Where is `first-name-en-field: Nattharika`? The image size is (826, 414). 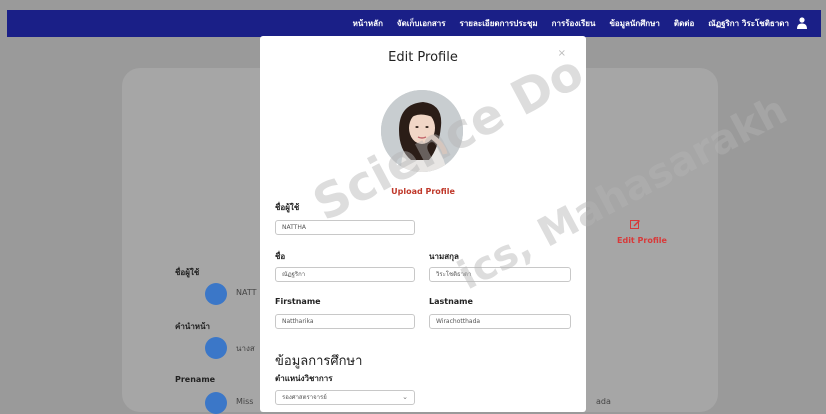 first-name-en-field: Nattharika is located at coordinates (345, 321).